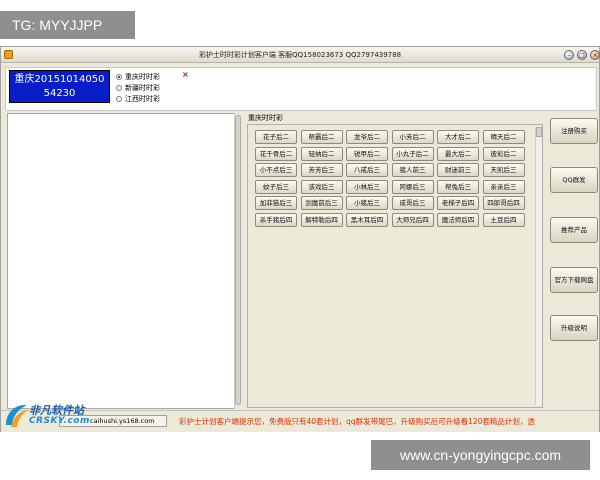 The width and height of the screenshot is (600, 480). What do you see at coordinates (574, 230) in the screenshot?
I see `recommend-products-button: 推荐产品` at bounding box center [574, 230].